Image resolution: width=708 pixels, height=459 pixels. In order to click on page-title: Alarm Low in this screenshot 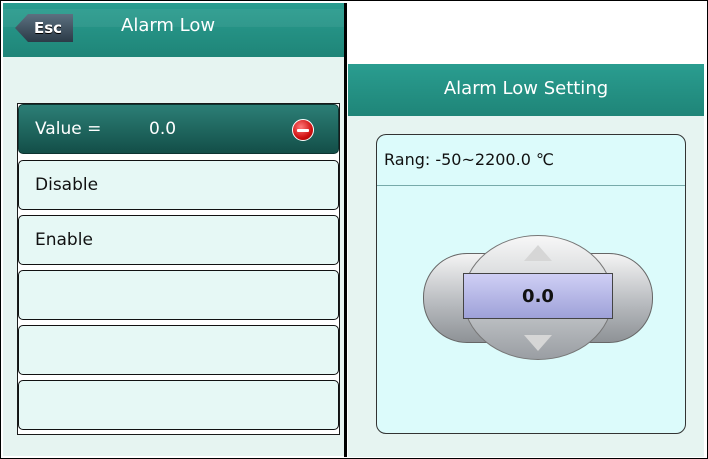, I will do `click(168, 25)`.